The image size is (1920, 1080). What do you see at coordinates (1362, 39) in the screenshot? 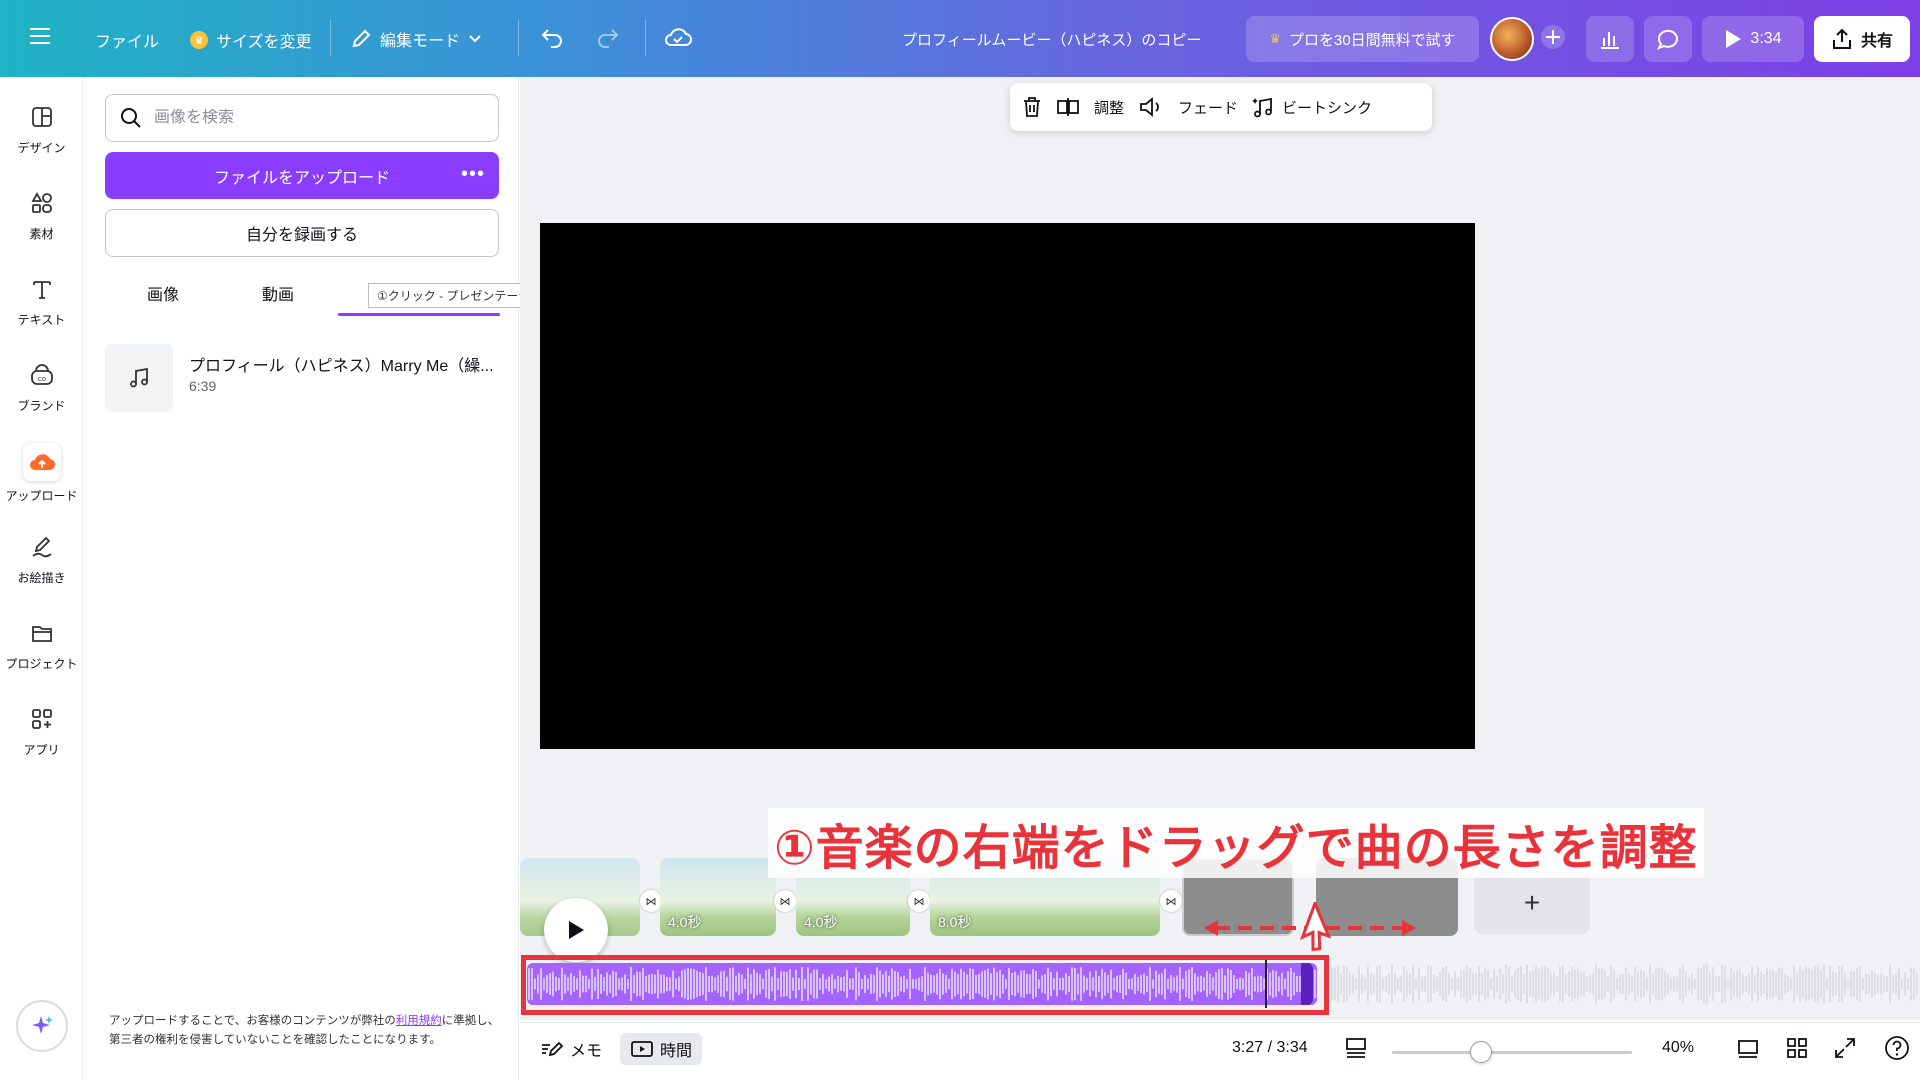
I see `pro-trial-button: ♛ プロを30日間無料で試す` at bounding box center [1362, 39].